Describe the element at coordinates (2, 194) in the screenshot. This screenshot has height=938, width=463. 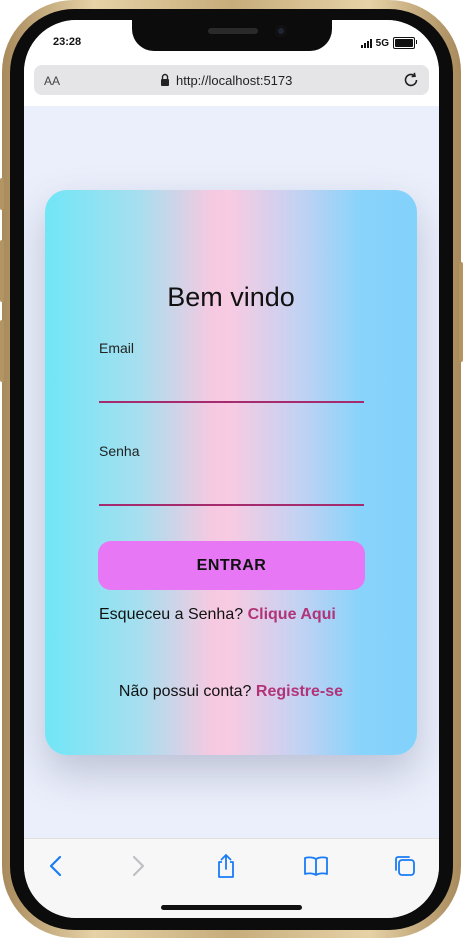
I see `mute-switch` at that location.